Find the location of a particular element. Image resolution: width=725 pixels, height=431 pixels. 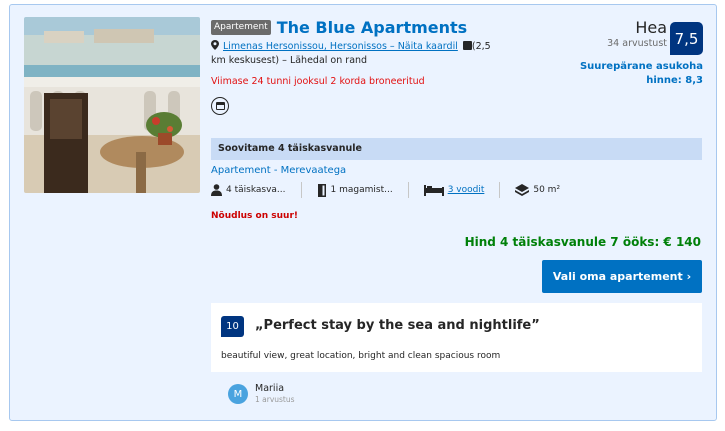

reviews-count: 34 arvustust is located at coordinates (637, 43).